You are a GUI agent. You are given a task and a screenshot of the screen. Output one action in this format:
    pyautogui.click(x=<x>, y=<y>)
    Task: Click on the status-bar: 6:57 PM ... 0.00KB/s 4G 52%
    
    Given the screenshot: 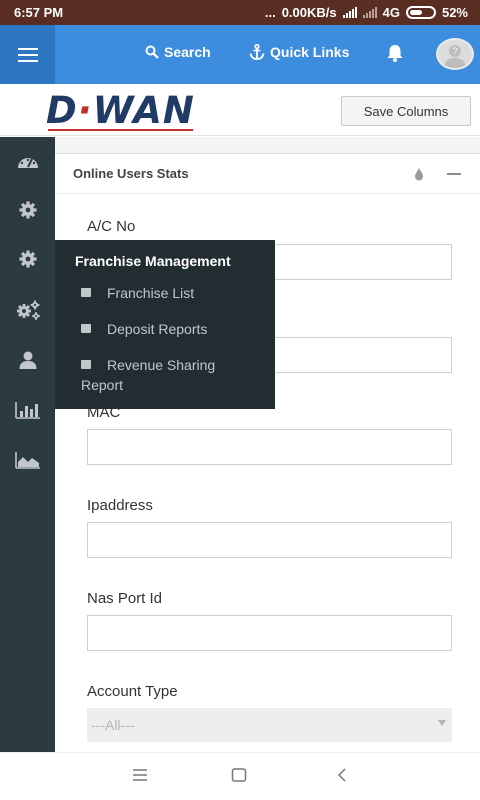 What is the action you would take?
    pyautogui.click(x=240, y=12)
    